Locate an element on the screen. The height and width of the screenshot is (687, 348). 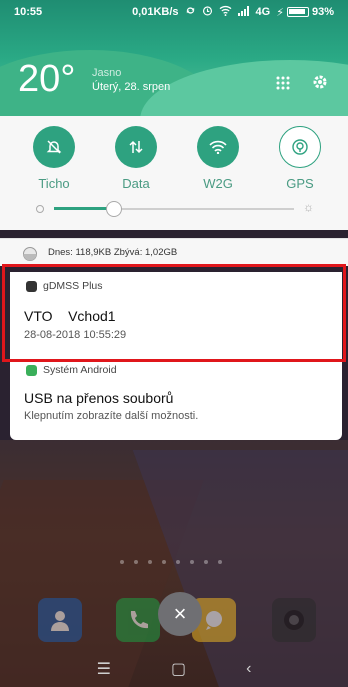
tile-silent: Ticho is located at coordinates (54, 158).